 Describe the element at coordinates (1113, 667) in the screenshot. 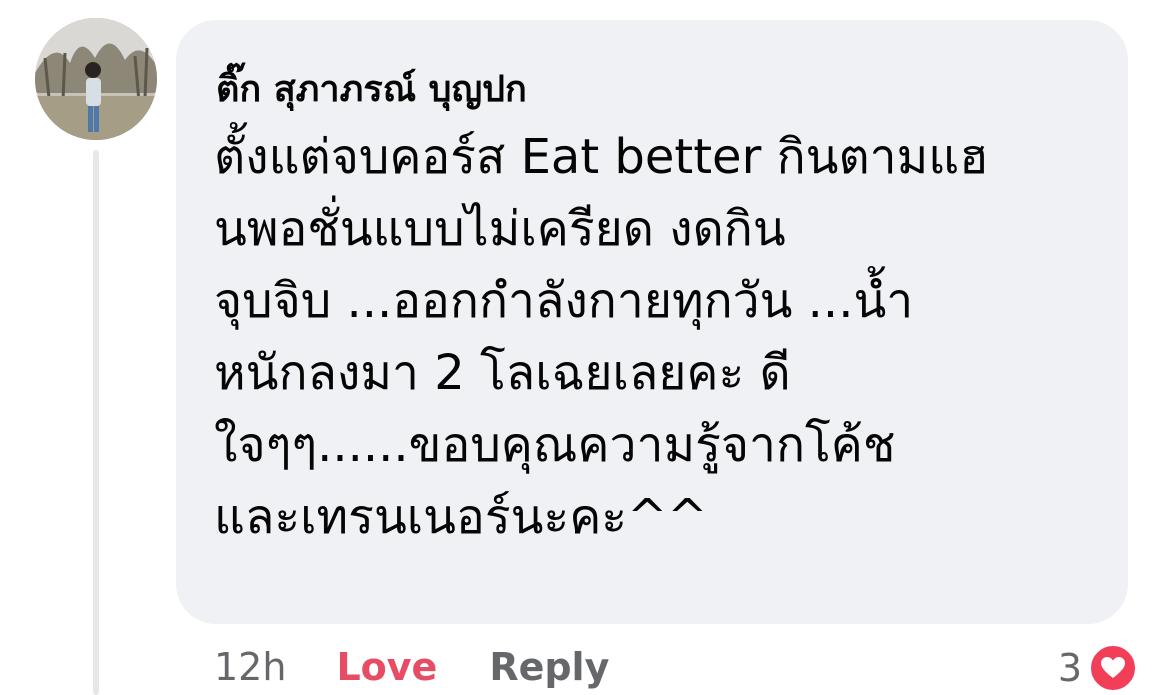

I see `heart-icon` at that location.